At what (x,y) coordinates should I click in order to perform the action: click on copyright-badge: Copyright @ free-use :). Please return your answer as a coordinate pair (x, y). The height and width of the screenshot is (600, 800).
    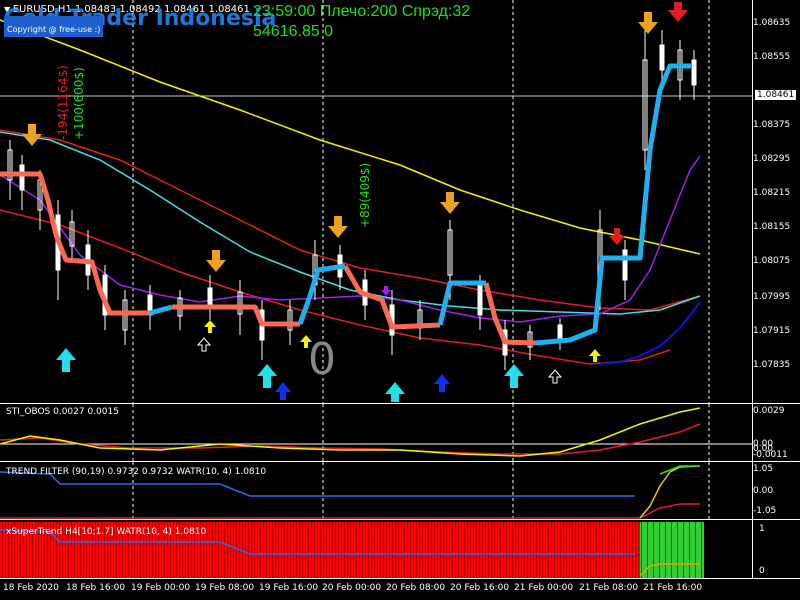
    Looking at the image, I should click on (54, 26).